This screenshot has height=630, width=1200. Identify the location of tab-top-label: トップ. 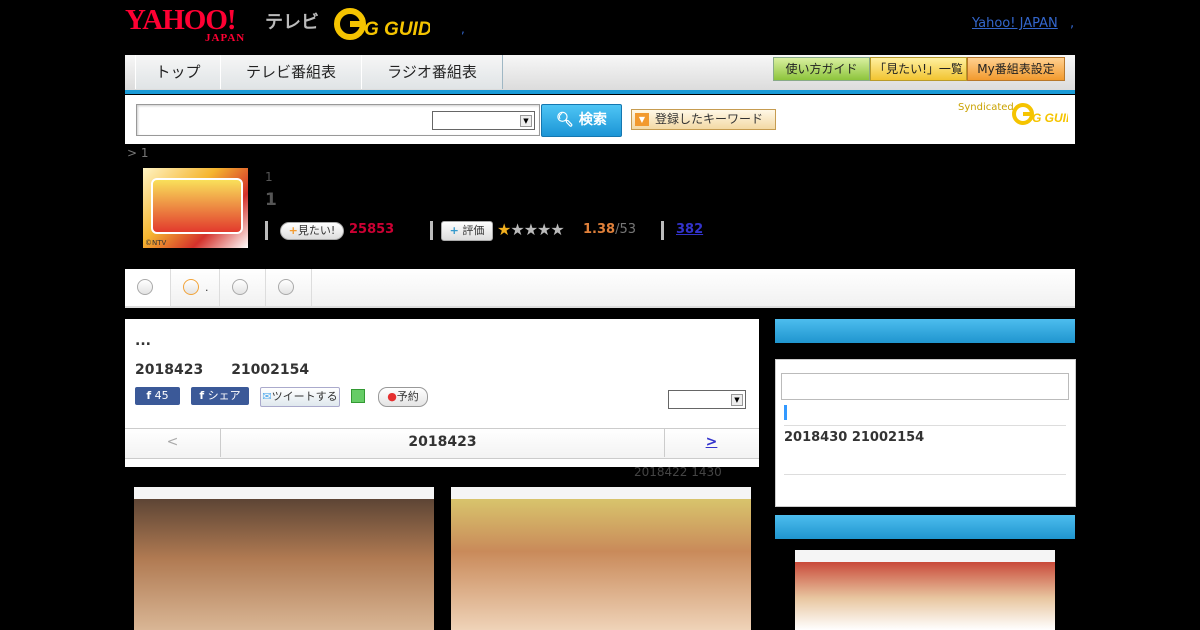
(178, 72).